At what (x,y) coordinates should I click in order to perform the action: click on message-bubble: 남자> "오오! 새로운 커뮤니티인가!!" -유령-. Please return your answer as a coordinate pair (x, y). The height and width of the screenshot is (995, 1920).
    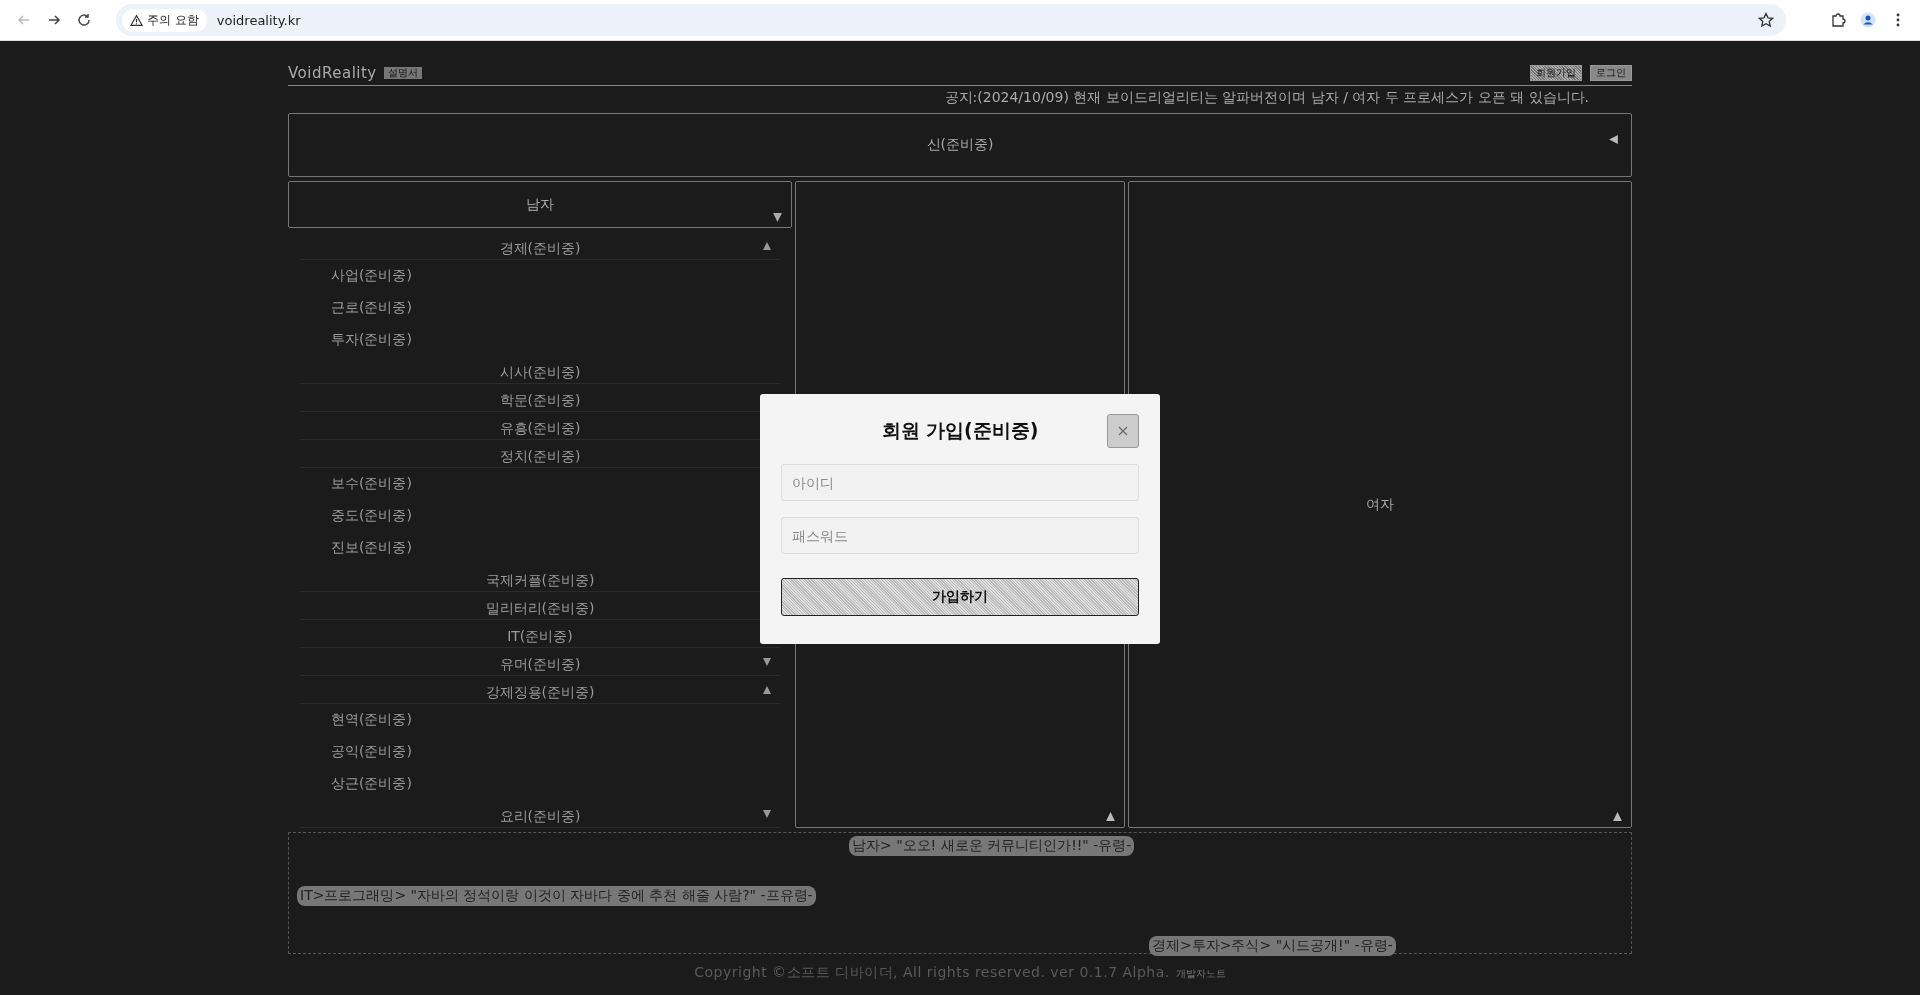
    Looking at the image, I should click on (992, 846).